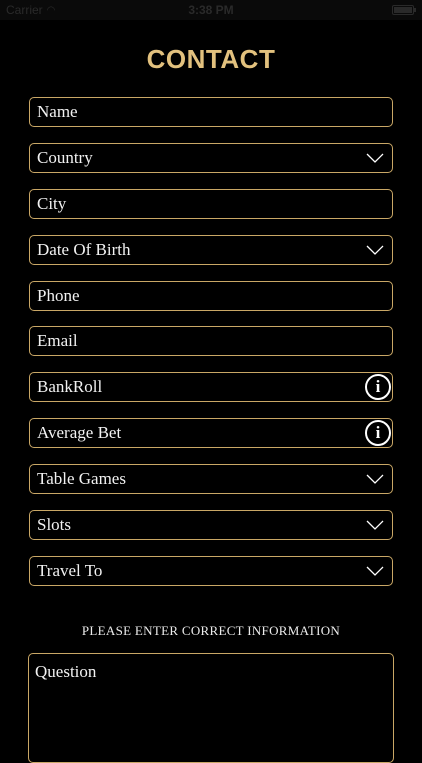 The width and height of the screenshot is (422, 763). I want to click on battery-icon, so click(404, 10).